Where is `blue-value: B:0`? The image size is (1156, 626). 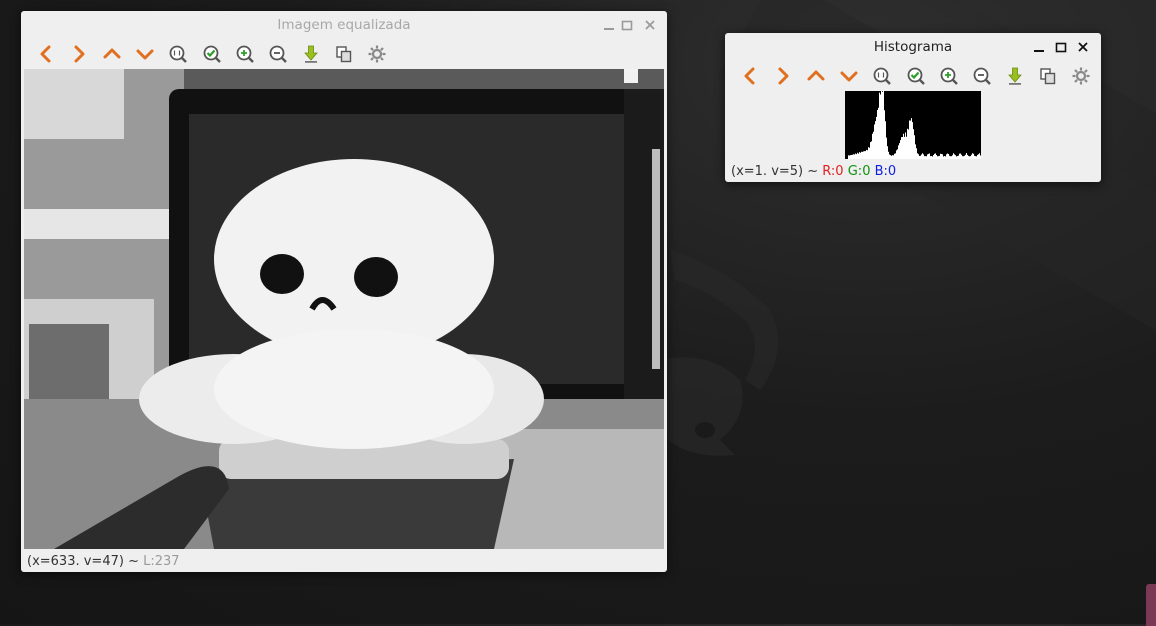 blue-value: B:0 is located at coordinates (885, 171).